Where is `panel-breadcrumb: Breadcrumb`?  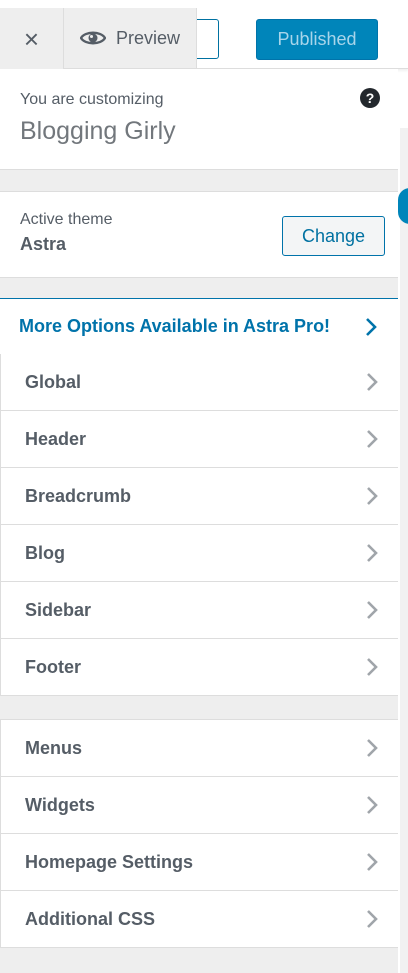
panel-breadcrumb: Breadcrumb is located at coordinates (199, 496).